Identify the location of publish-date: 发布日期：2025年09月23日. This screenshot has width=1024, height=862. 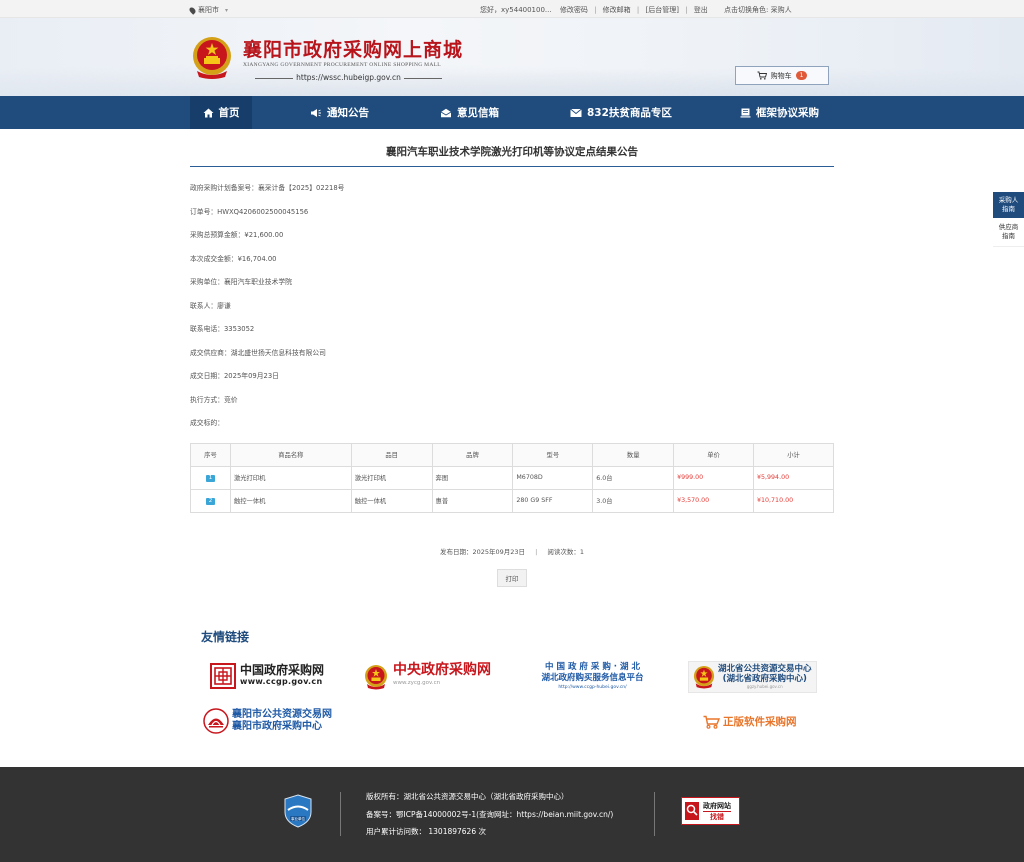
(482, 552).